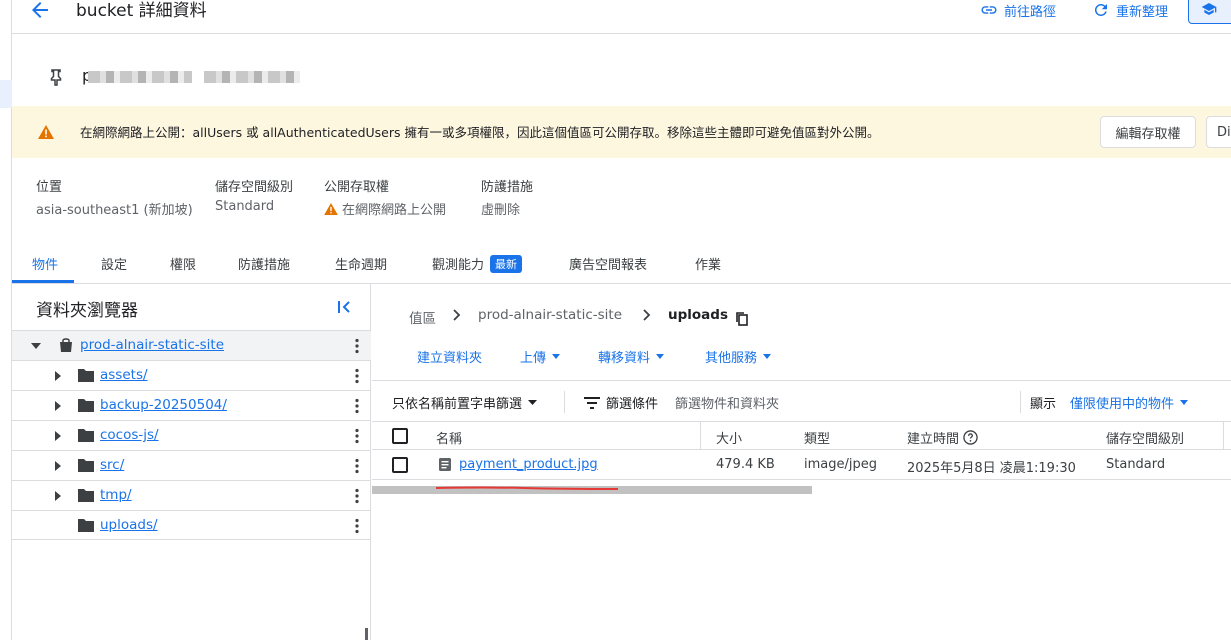  What do you see at coordinates (112, 465) in the screenshot?
I see `folder-label: src/` at bounding box center [112, 465].